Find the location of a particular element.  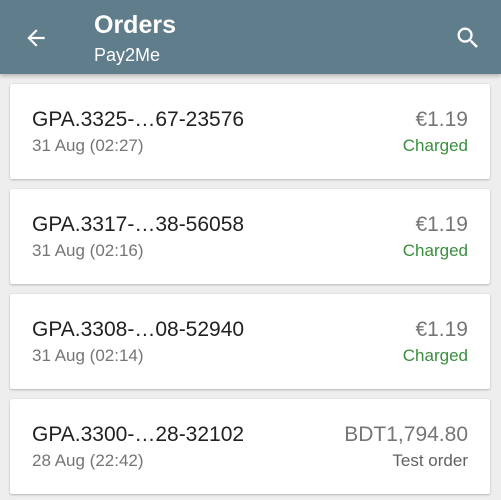

order-id: GPA.3308-…08-52940 is located at coordinates (138, 329).